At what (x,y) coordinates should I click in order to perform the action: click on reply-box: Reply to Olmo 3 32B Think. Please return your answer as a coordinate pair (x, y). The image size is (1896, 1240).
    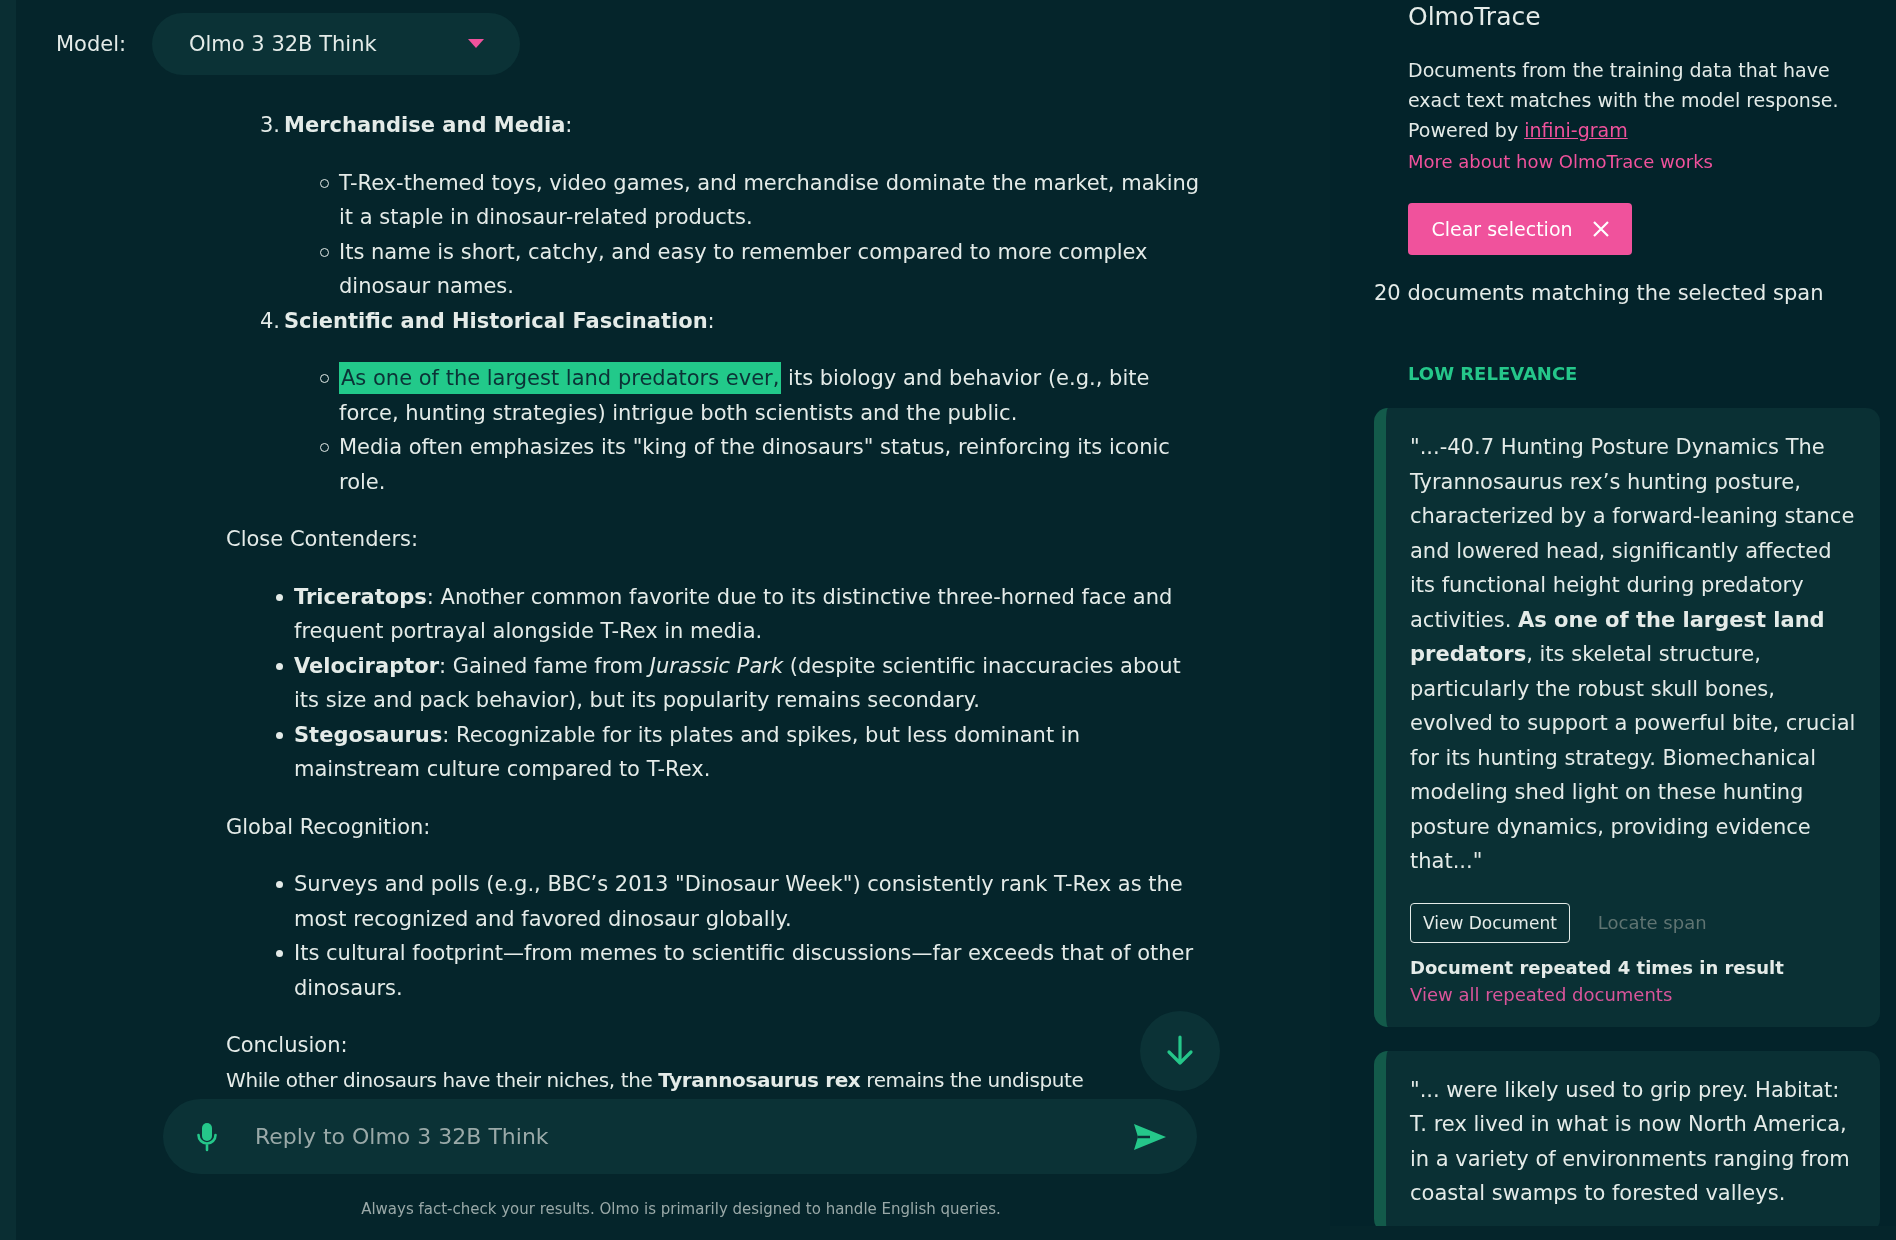
    Looking at the image, I should click on (680, 1136).